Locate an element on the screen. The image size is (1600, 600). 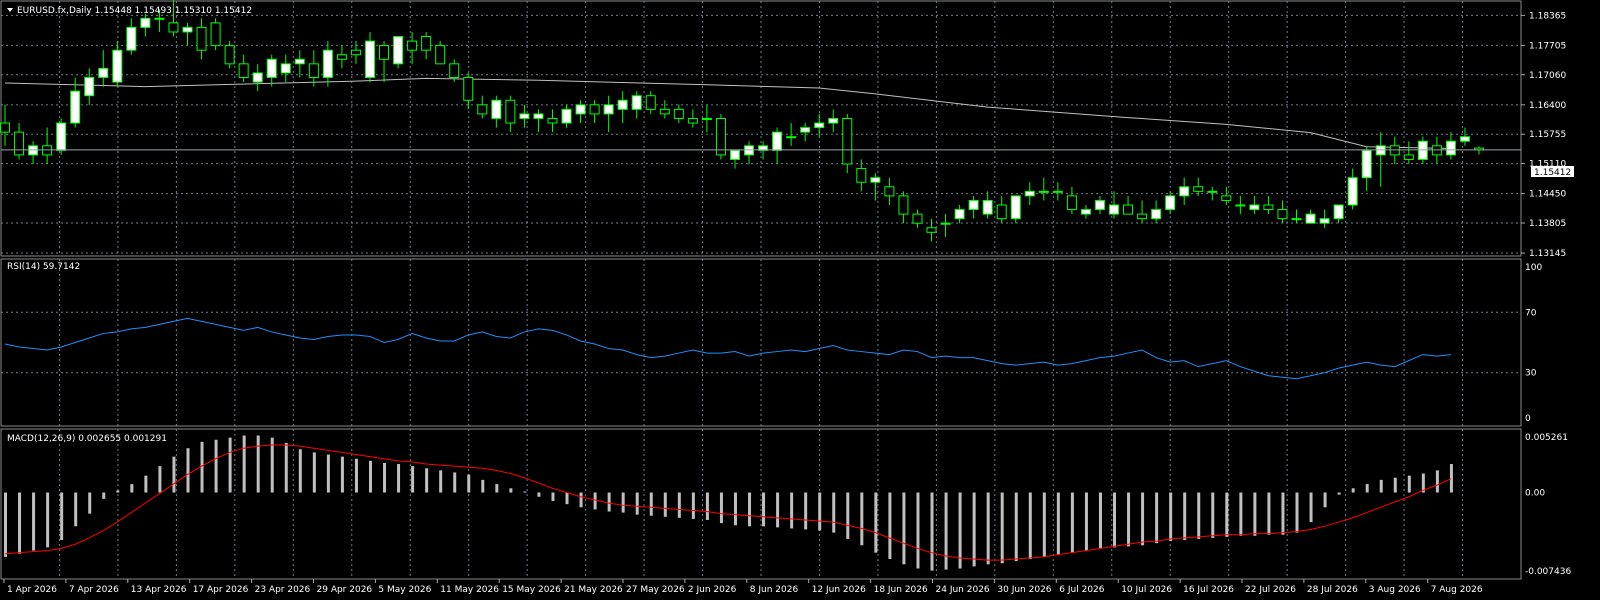
date-tick-label: 18 Jun 2026 is located at coordinates (901, 590).